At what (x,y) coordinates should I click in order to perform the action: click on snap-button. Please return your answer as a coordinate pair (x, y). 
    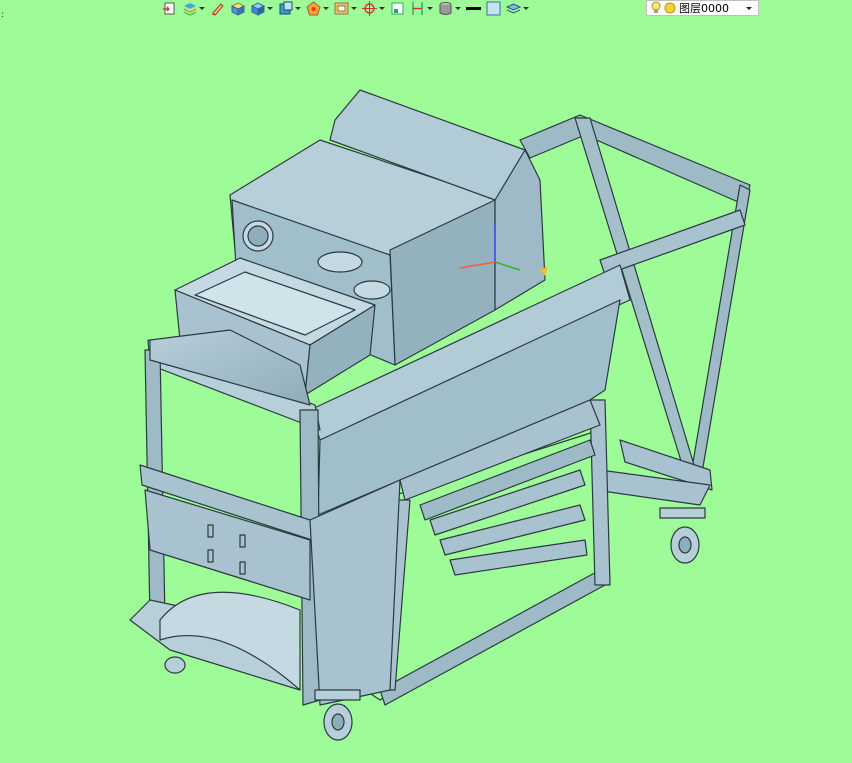
    Looking at the image, I should click on (373, 8).